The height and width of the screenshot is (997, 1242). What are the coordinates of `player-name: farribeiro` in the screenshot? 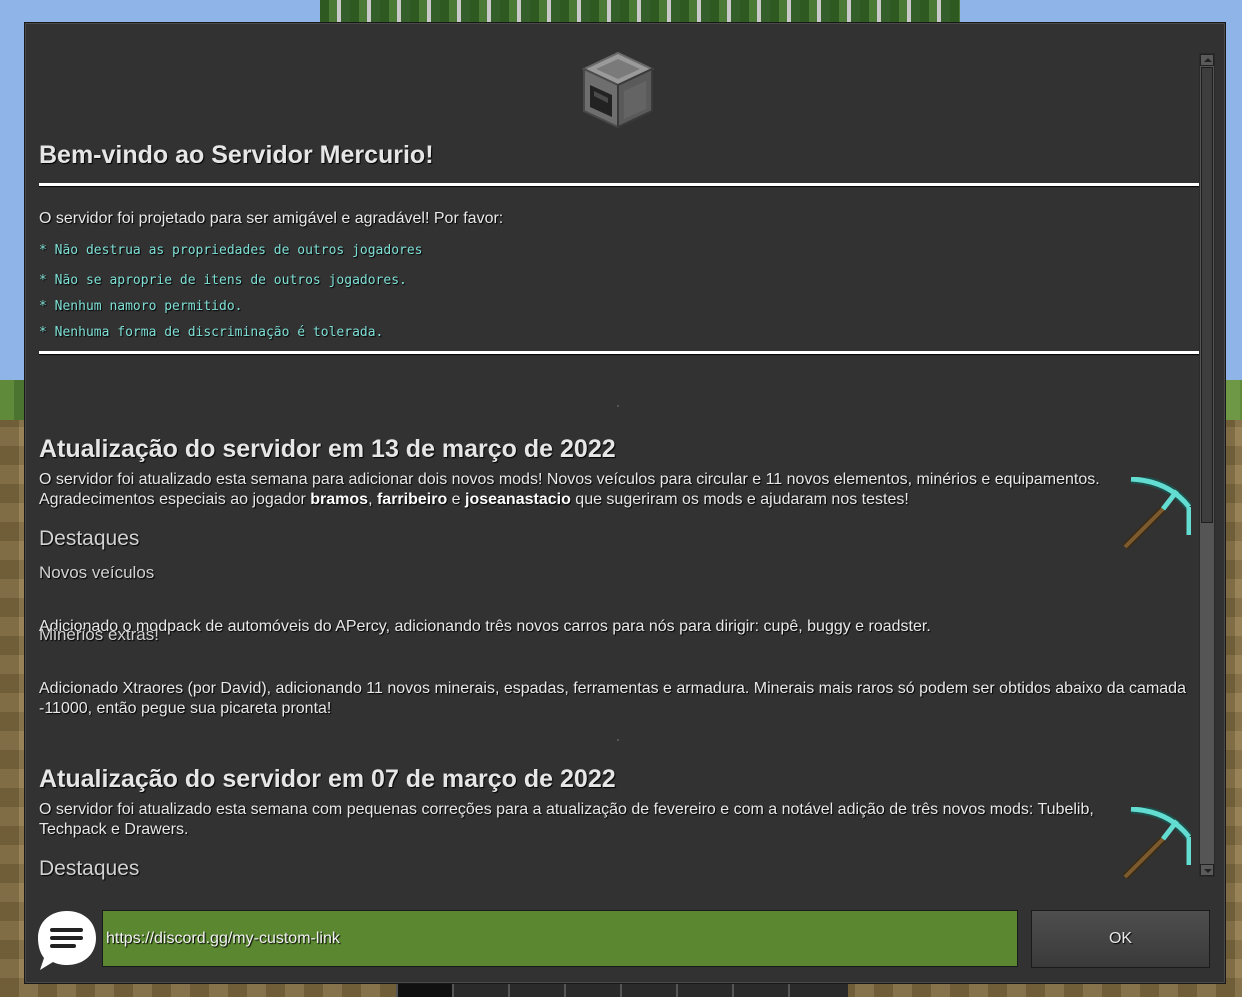 It's located at (412, 499).